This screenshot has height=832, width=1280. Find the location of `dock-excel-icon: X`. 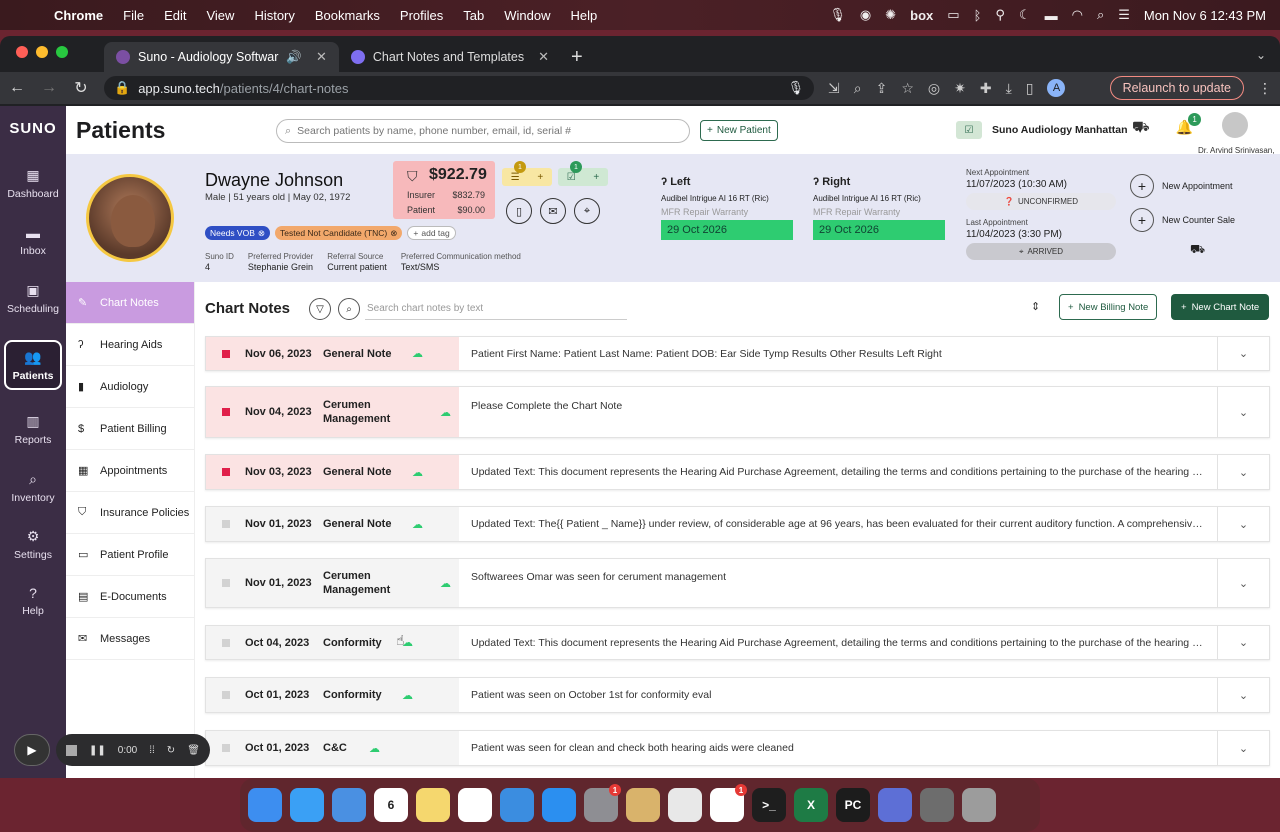

dock-excel-icon: X is located at coordinates (811, 805).